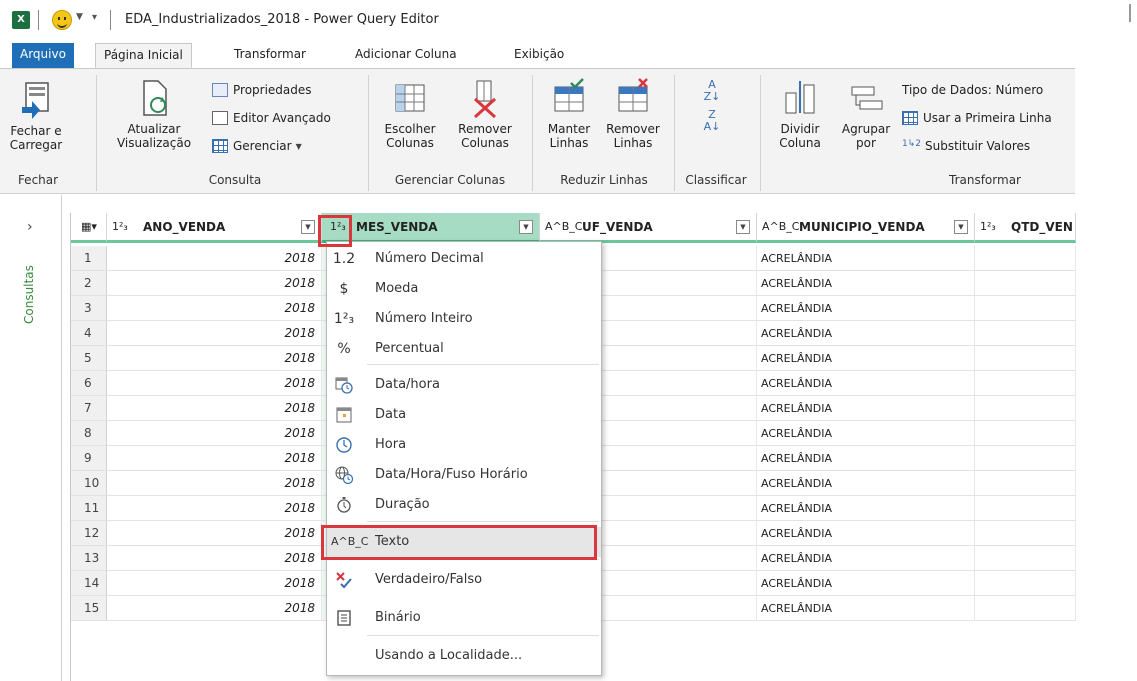 The width and height of the screenshot is (1137, 681). I want to click on row-number: 4, so click(89, 333).